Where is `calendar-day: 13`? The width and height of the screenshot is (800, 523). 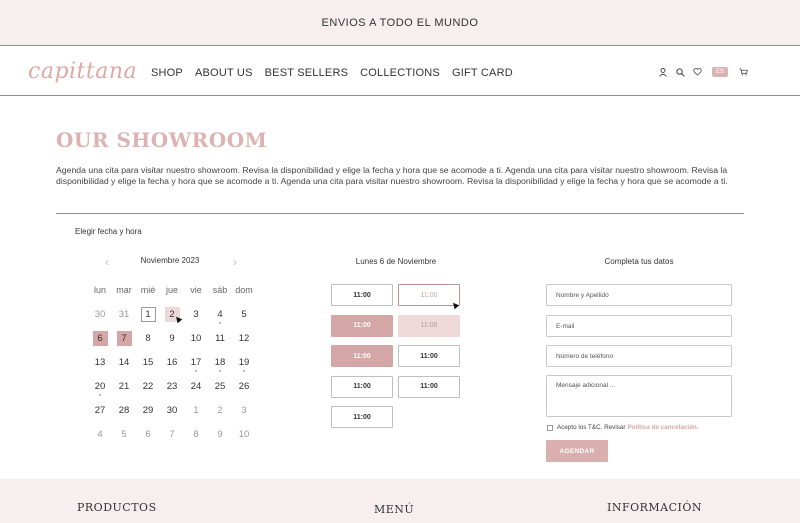
calendar-day: 13 is located at coordinates (100, 362).